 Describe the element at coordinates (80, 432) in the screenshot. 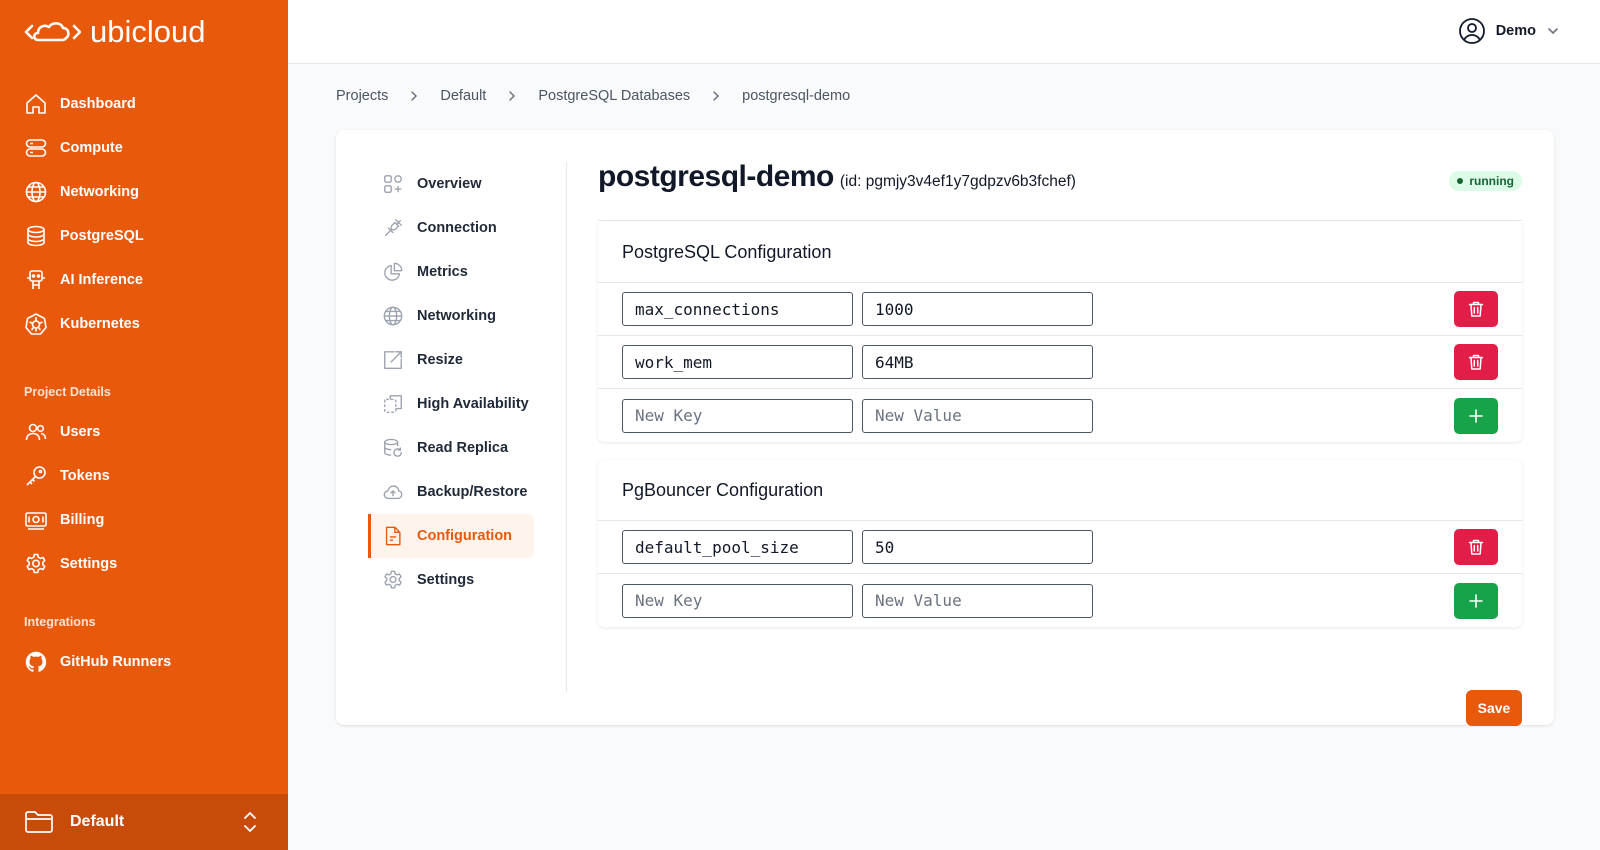

I see `sidebar-item-label: Users` at that location.